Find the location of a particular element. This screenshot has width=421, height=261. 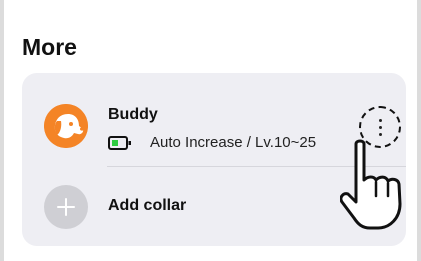

dog-avatar-icon is located at coordinates (66, 126).